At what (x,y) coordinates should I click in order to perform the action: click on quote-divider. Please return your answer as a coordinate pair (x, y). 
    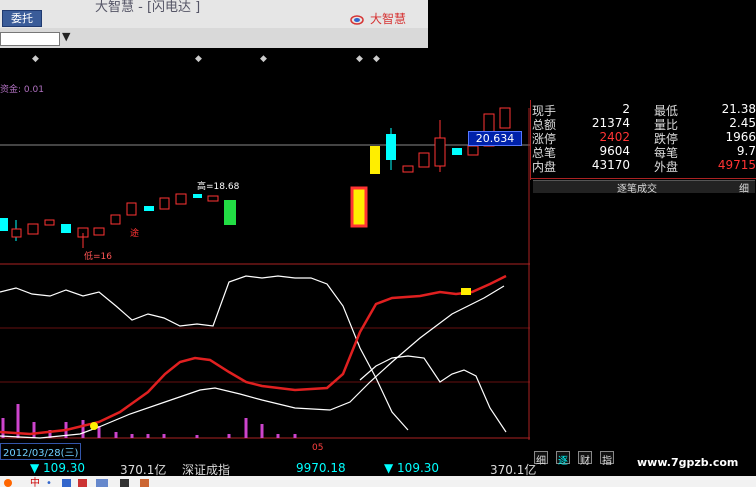
    Looking at the image, I should click on (530, 140).